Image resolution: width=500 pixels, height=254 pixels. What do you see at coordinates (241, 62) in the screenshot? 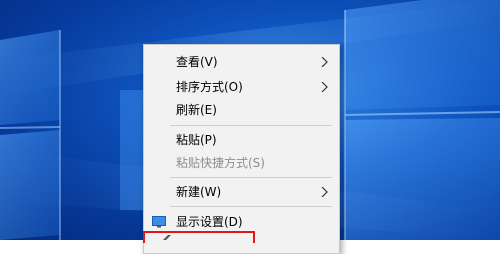
I see `menu-item-view: 查看(V)` at bounding box center [241, 62].